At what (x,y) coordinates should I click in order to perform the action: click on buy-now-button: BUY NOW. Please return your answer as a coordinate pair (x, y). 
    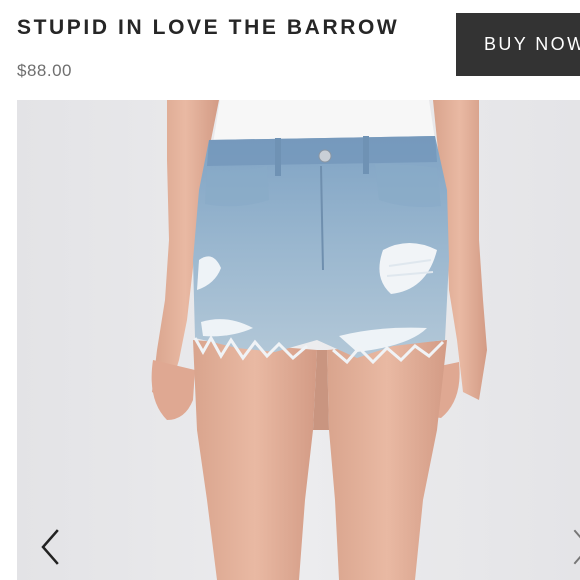
    Looking at the image, I should click on (518, 44).